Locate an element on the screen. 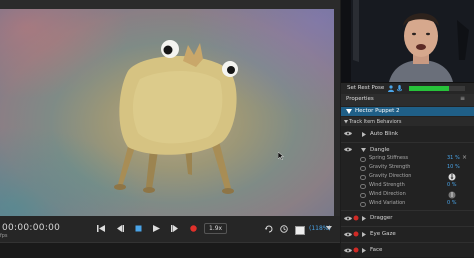  camera-input-panel is located at coordinates (407, 41).